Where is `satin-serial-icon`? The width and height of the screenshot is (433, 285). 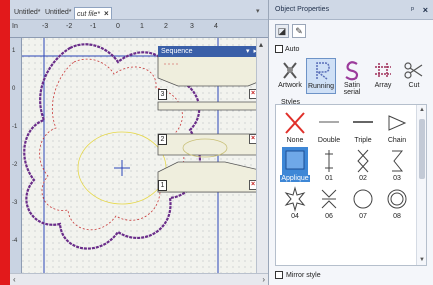 satin-serial-icon is located at coordinates (352, 71).